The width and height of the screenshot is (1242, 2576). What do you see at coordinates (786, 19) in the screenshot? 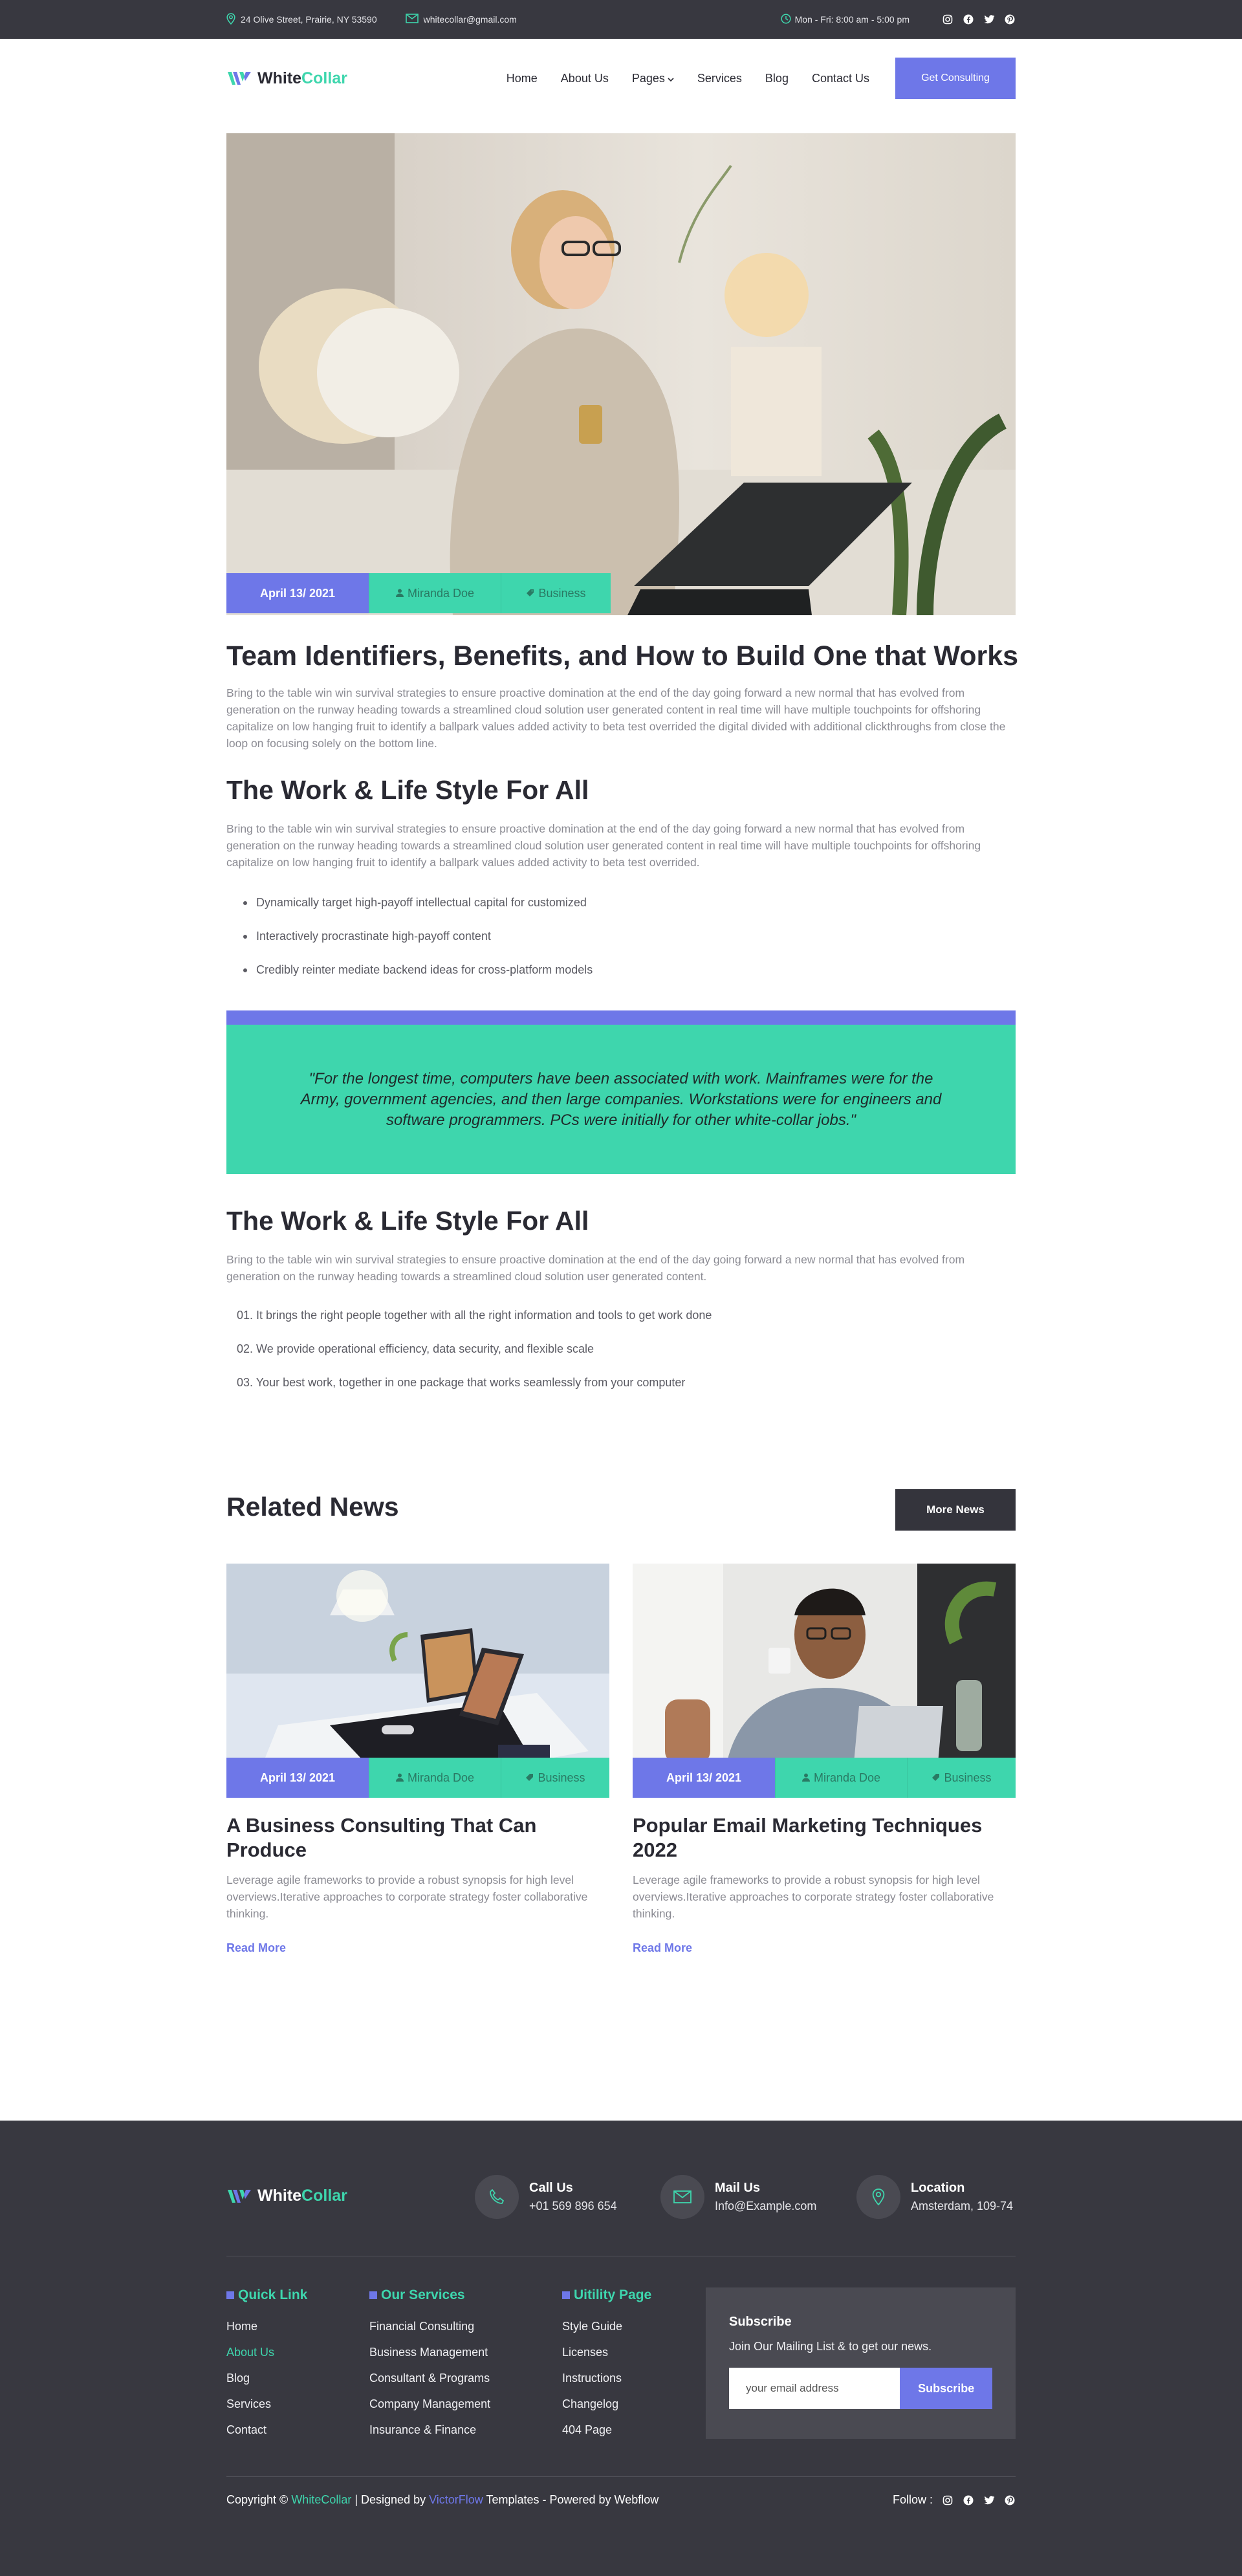
I see `clock-icon` at bounding box center [786, 19].